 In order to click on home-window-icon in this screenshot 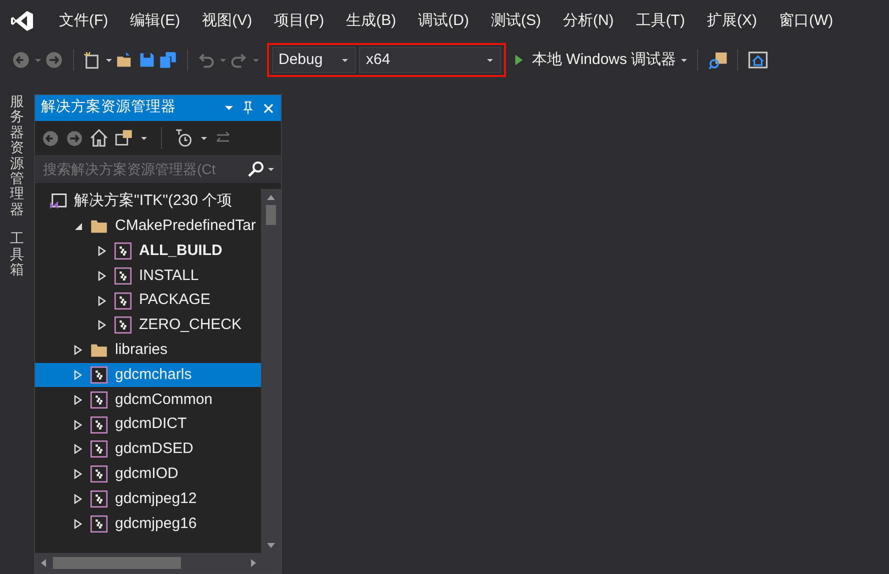, I will do `click(758, 60)`.